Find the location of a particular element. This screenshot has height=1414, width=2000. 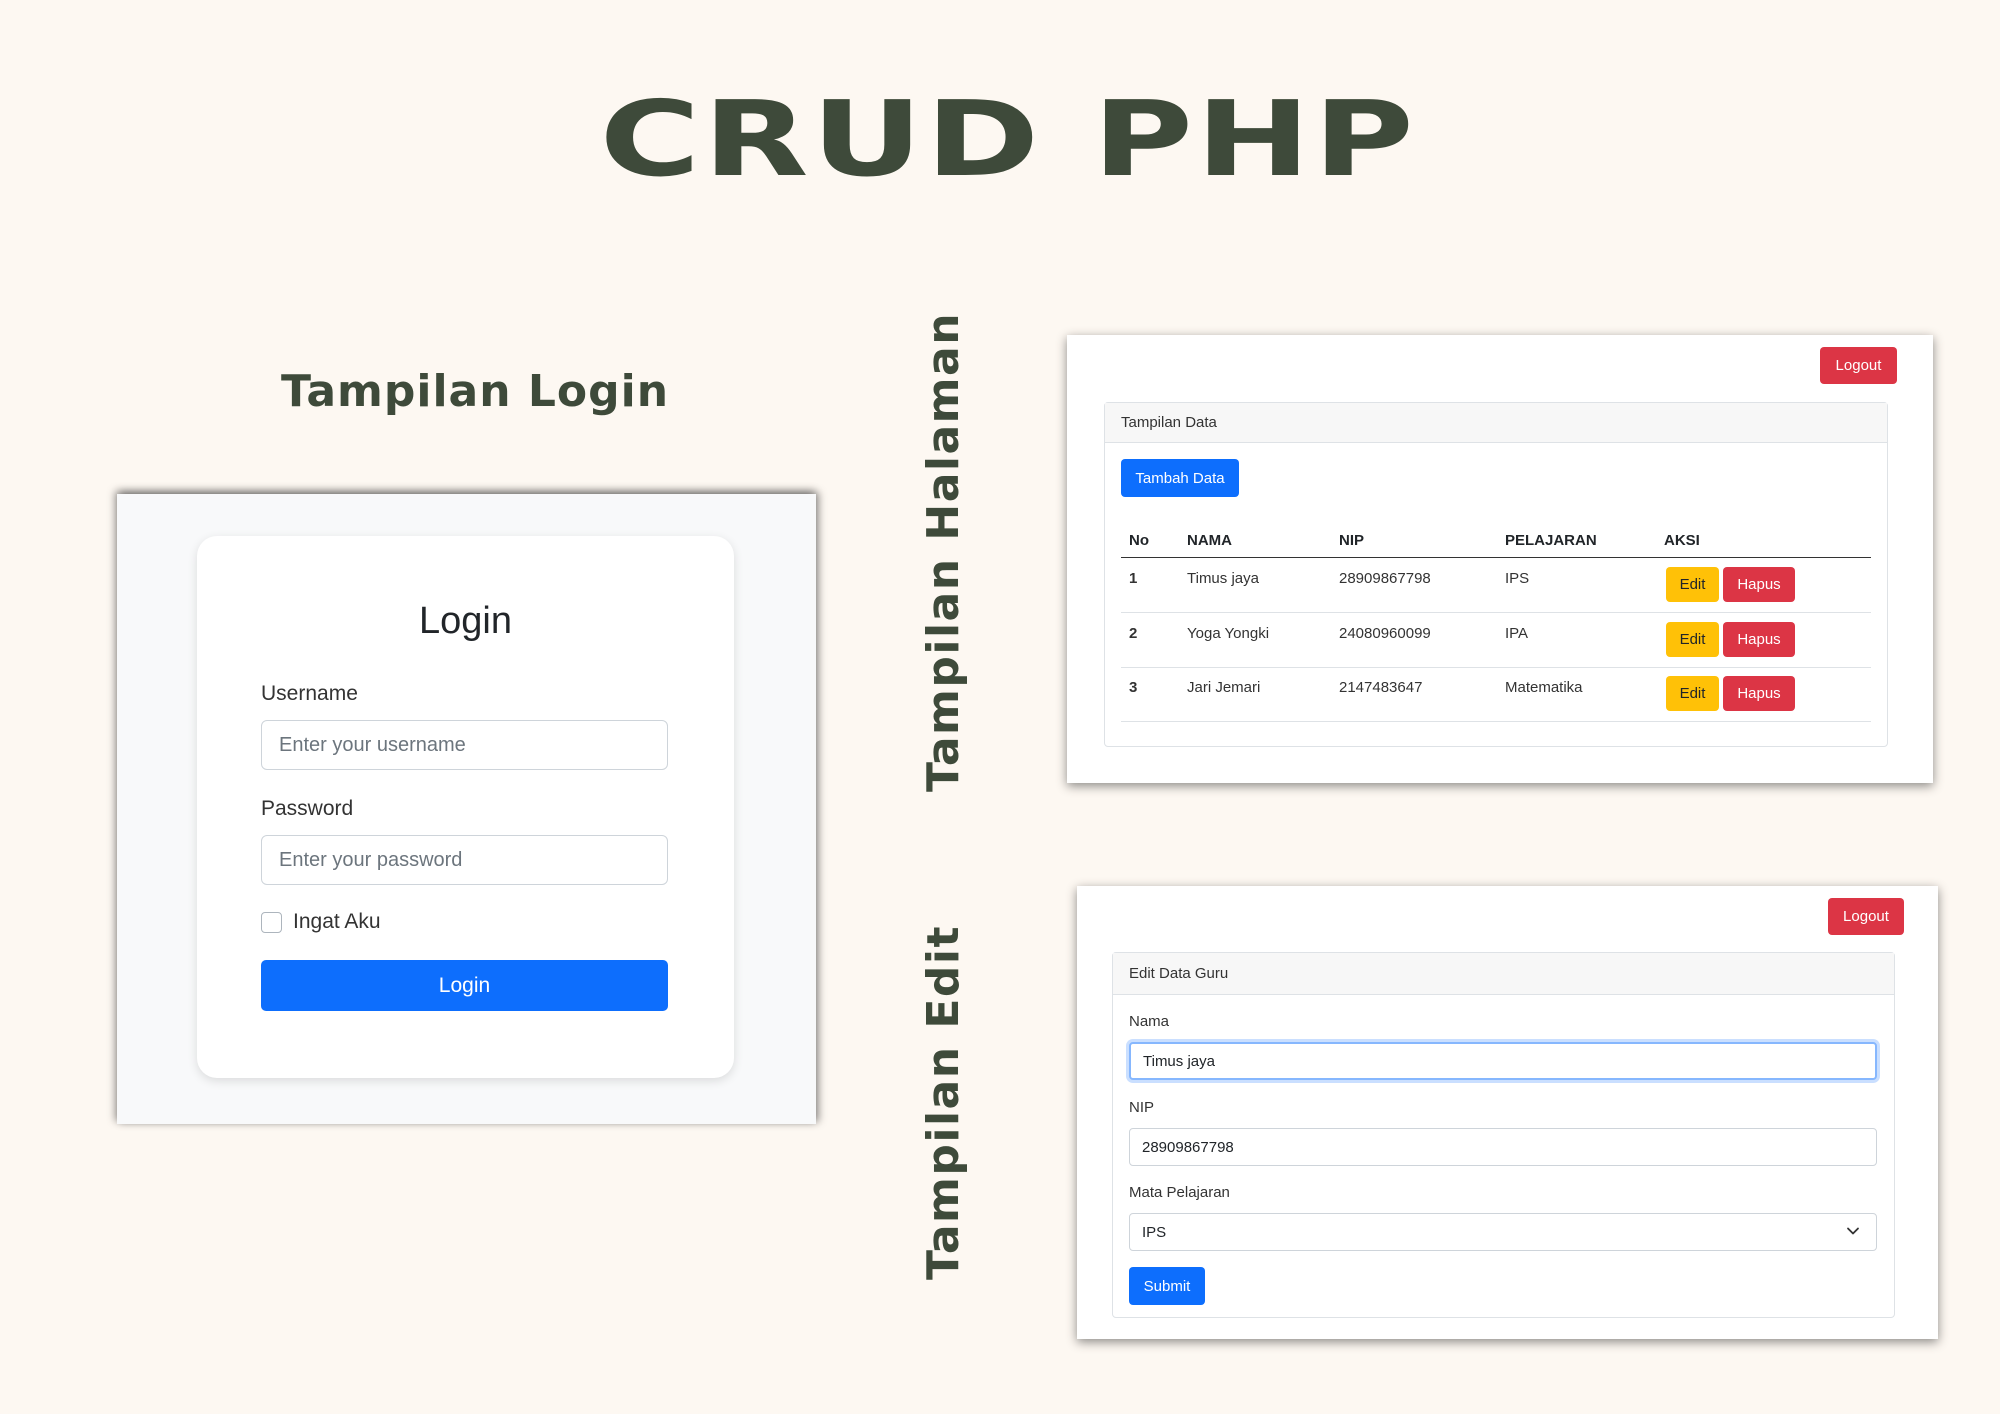

nama-label: Nama is located at coordinates (1149, 1021).